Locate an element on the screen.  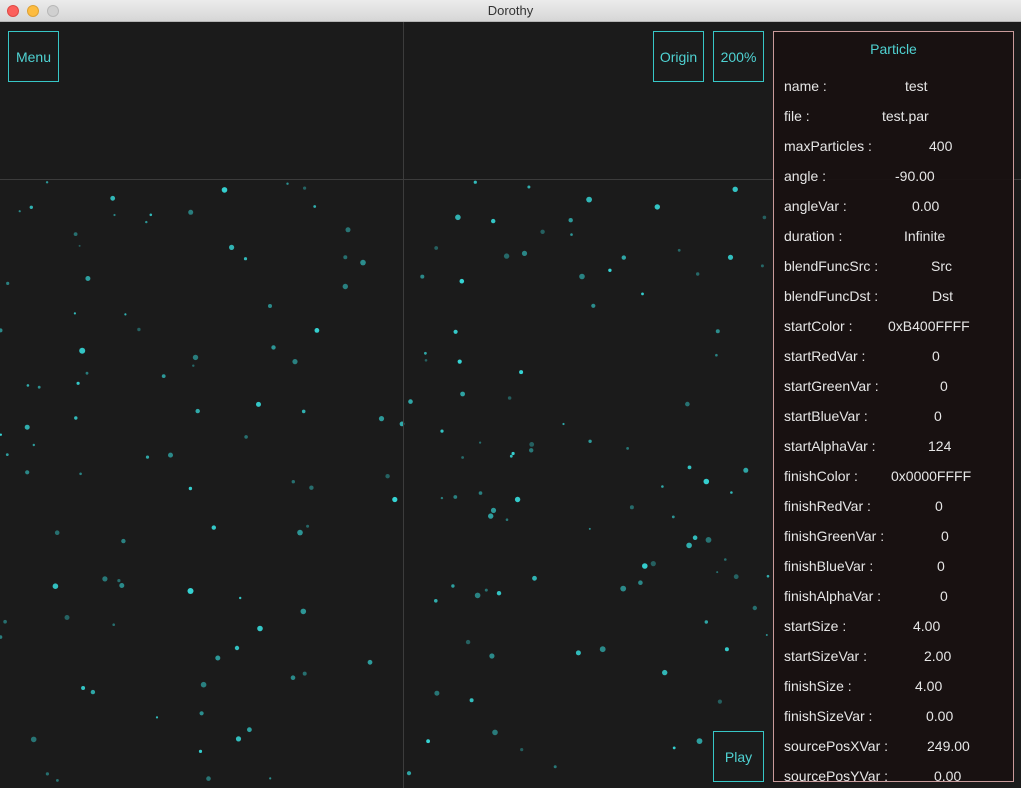
property-key: blendFuncSrc : is located at coordinates (831, 266).